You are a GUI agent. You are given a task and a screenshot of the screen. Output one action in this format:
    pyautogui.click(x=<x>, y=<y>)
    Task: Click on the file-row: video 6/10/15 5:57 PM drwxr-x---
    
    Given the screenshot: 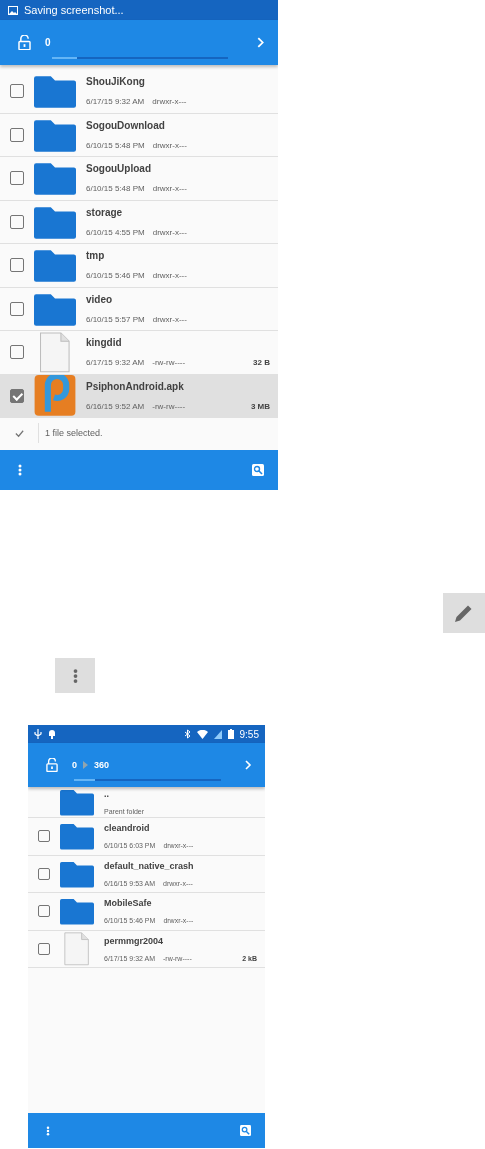 What is the action you would take?
    pyautogui.click(x=139, y=309)
    